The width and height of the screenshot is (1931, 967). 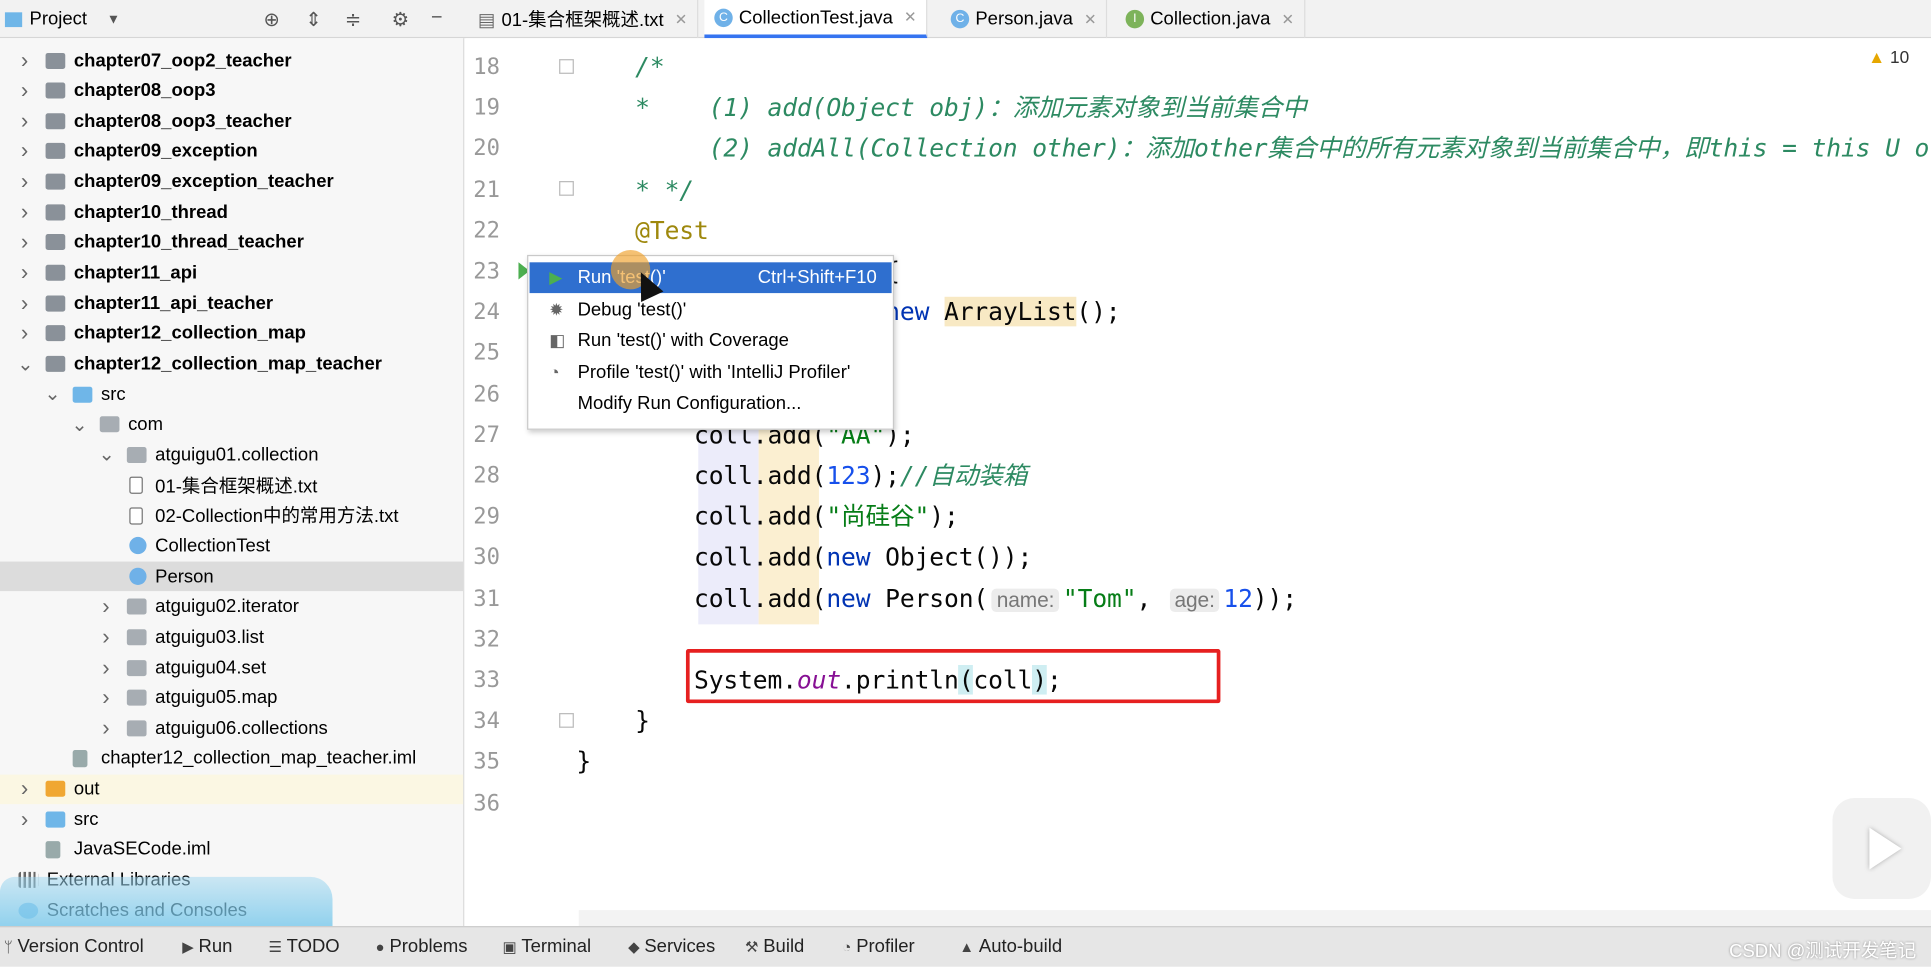 What do you see at coordinates (232, 576) in the screenshot?
I see `tree-item: Person` at bounding box center [232, 576].